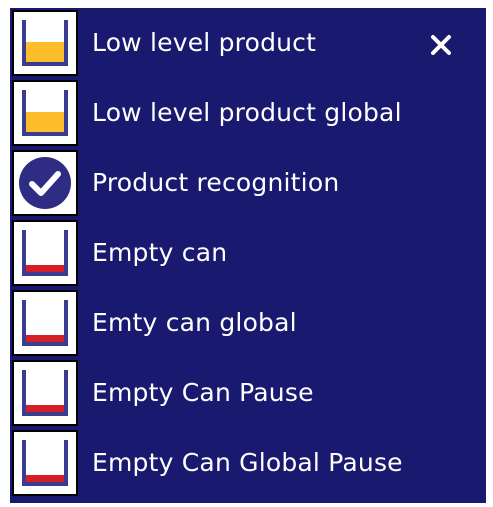  Describe the element at coordinates (194, 322) in the screenshot. I see `menu-item-label: Emty can global` at that location.